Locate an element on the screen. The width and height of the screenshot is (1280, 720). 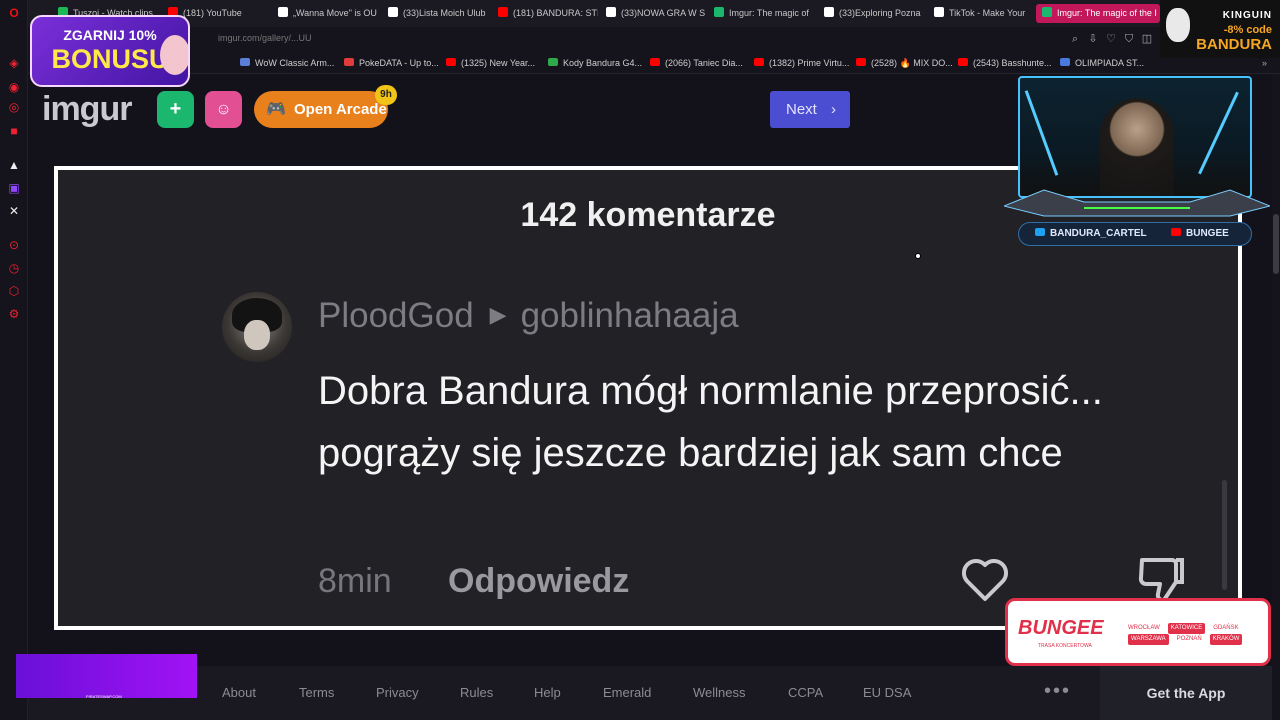
next-button: Next › is located at coordinates (810, 109).